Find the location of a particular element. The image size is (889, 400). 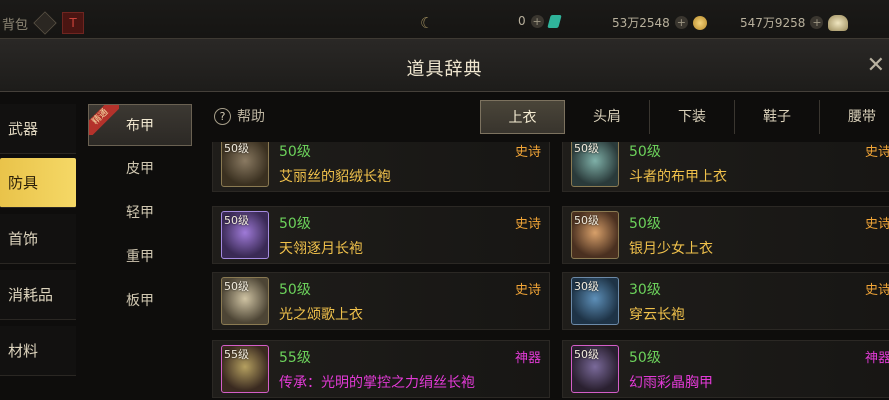

ribbon-label: 精通 is located at coordinates (104, 120).